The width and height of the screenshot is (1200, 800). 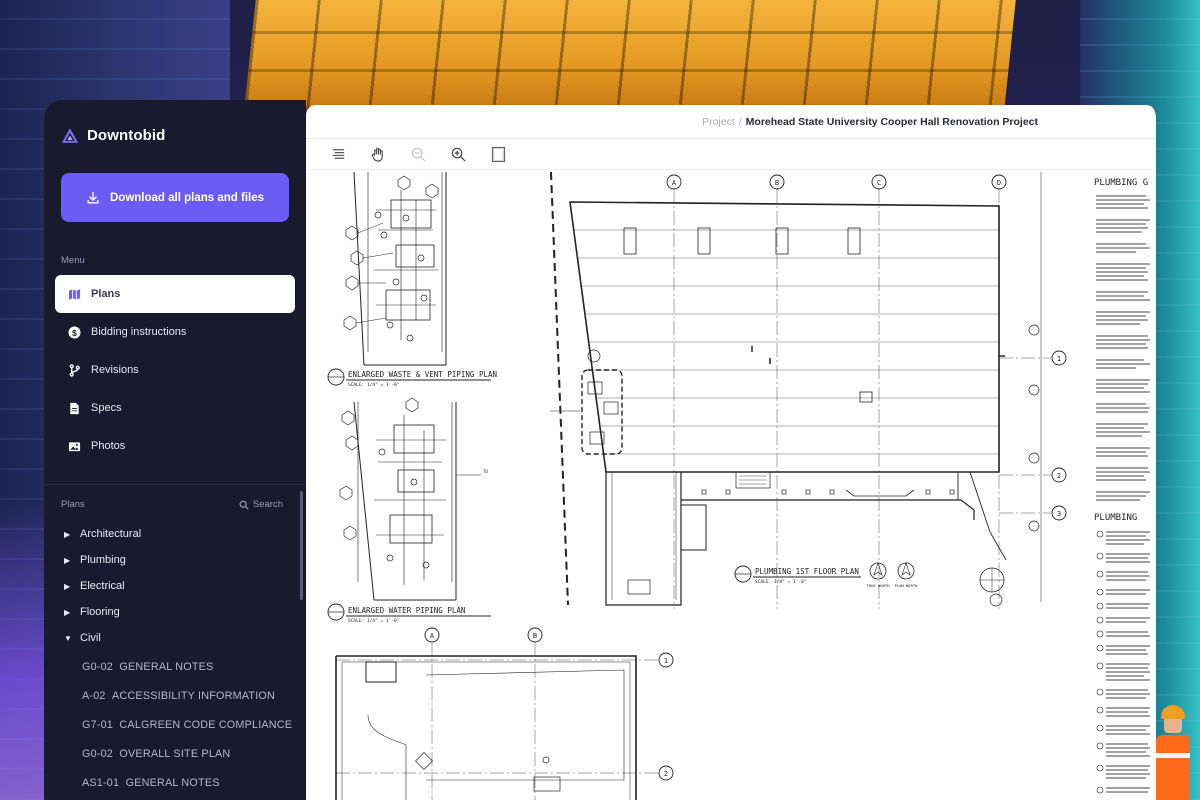 I want to click on menu-item-bidding-instructions: $ Bidding instructions, so click(x=175, y=332).